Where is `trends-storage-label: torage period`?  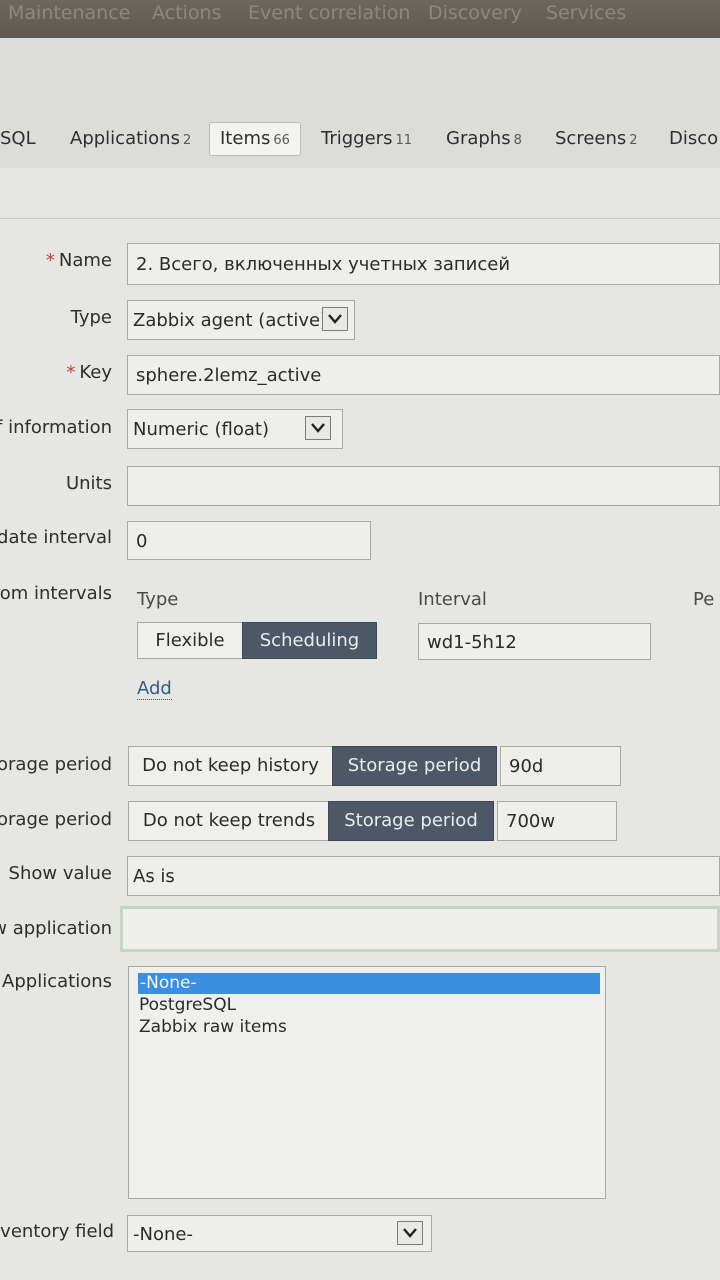 trends-storage-label: torage period is located at coordinates (56, 819).